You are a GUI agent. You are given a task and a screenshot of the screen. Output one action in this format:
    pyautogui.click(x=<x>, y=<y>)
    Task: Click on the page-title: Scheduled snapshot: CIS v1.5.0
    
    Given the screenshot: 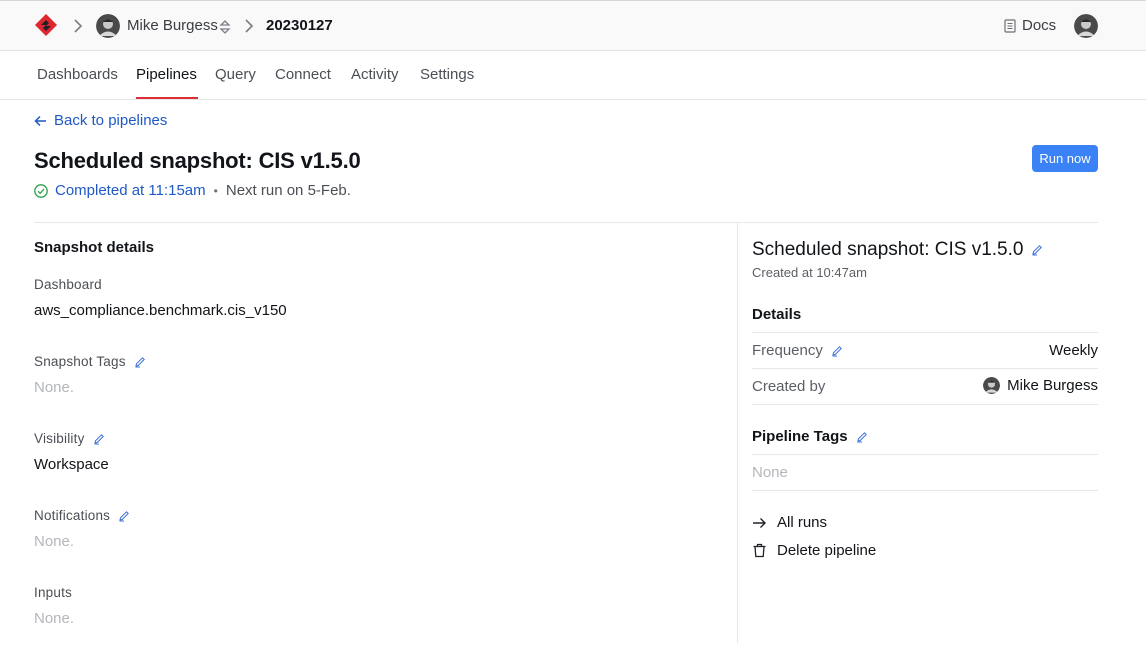 What is the action you would take?
    pyautogui.click(x=197, y=160)
    